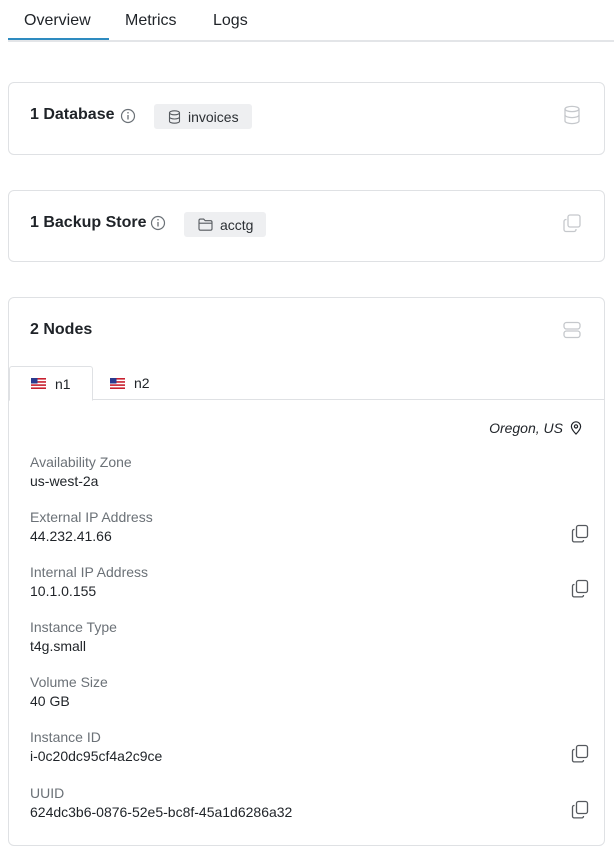 The image size is (614, 854). I want to click on tab-metrics: Metrics, so click(151, 21).